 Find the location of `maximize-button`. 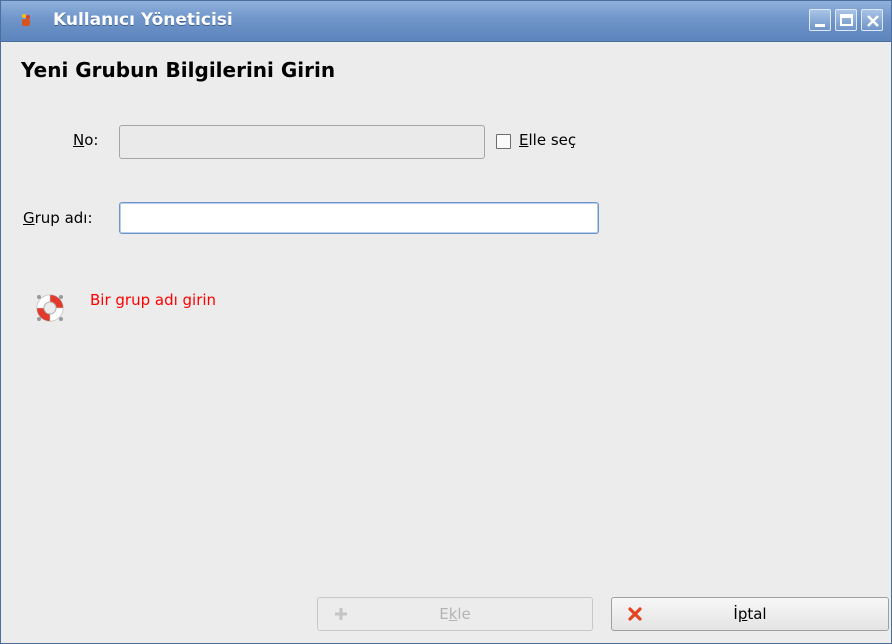

maximize-button is located at coordinates (846, 20).